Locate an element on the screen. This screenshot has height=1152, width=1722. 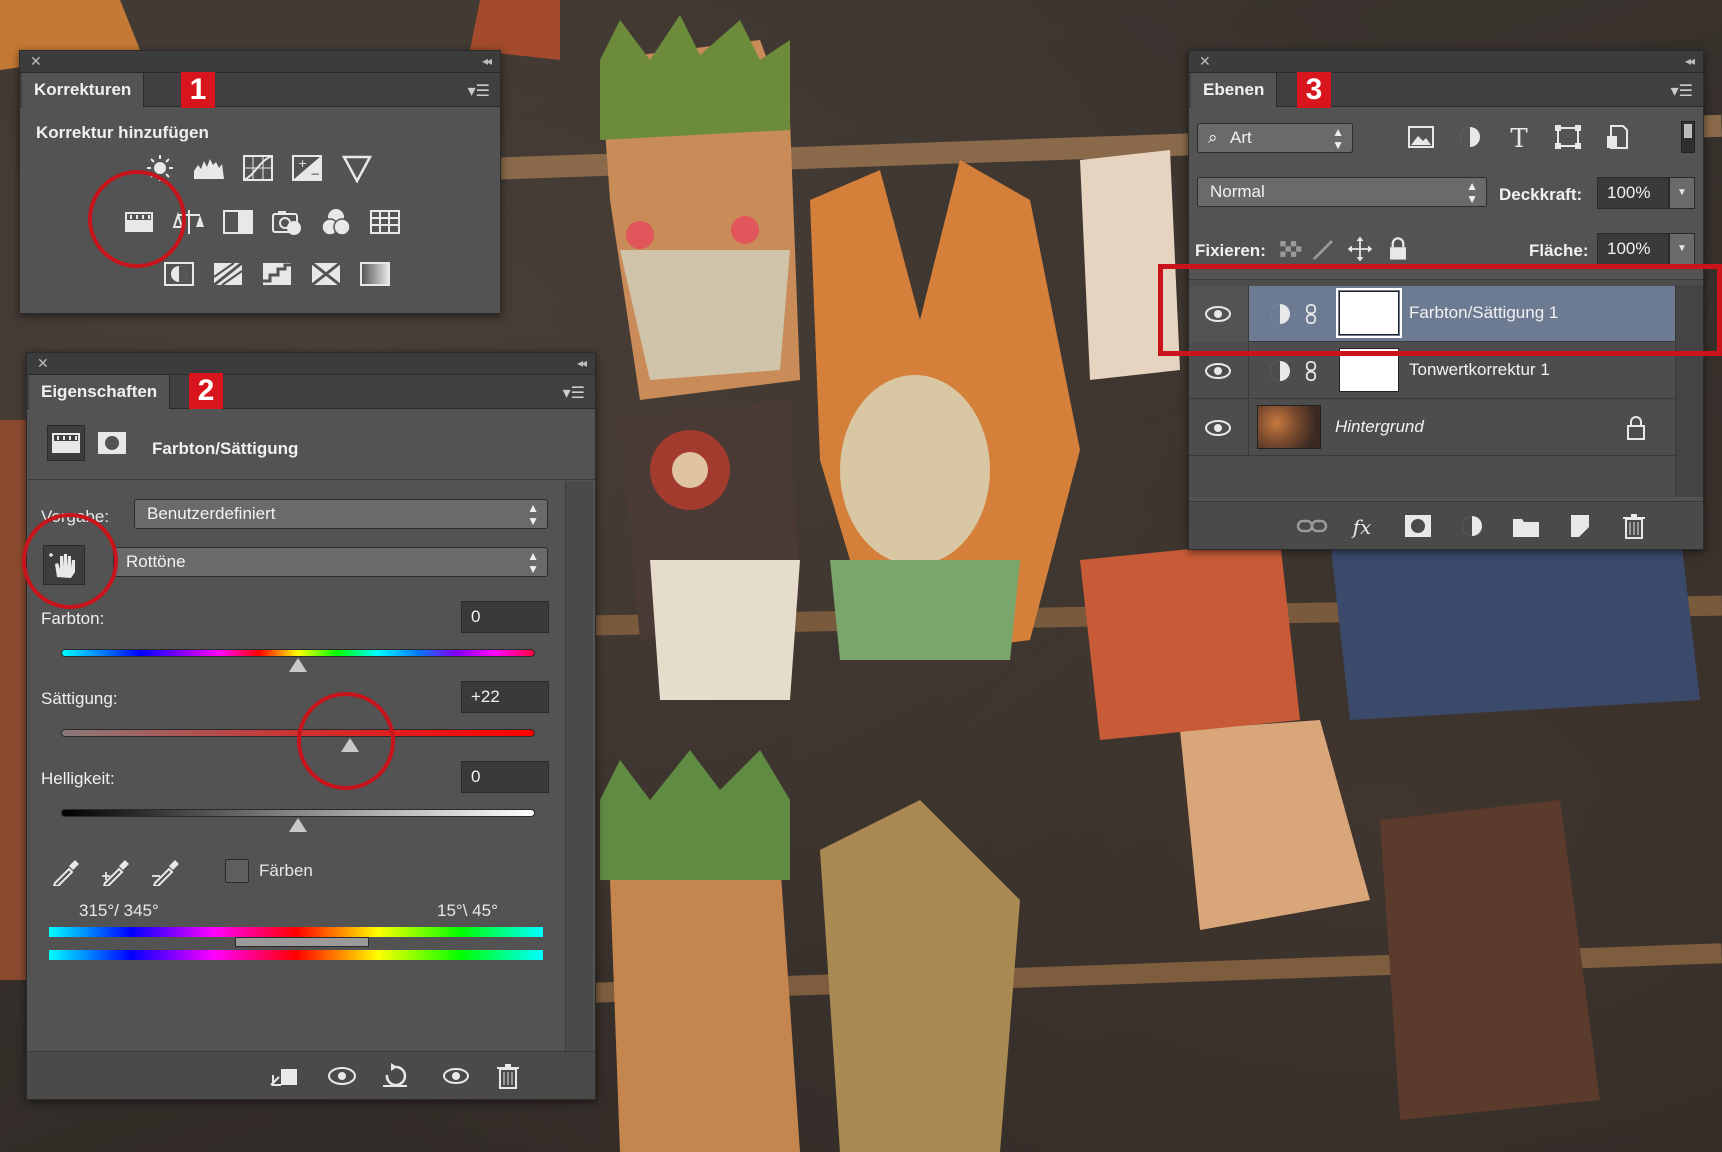
step-badge-3: 3 is located at coordinates (1314, 90).